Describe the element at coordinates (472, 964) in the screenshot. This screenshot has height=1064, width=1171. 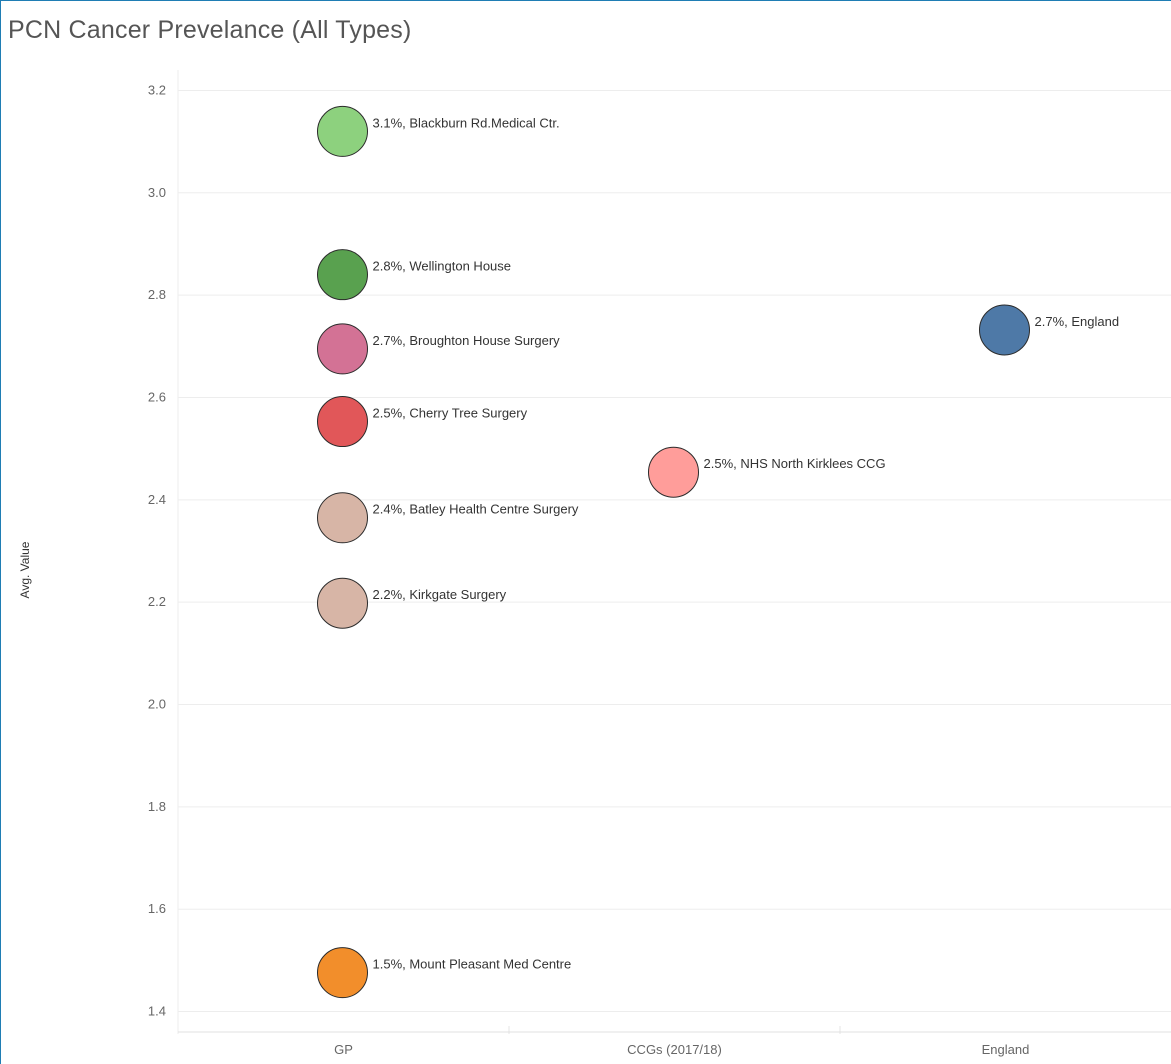
I see `data-label: 1.5%, Mount Pleasant Med Centre` at that location.